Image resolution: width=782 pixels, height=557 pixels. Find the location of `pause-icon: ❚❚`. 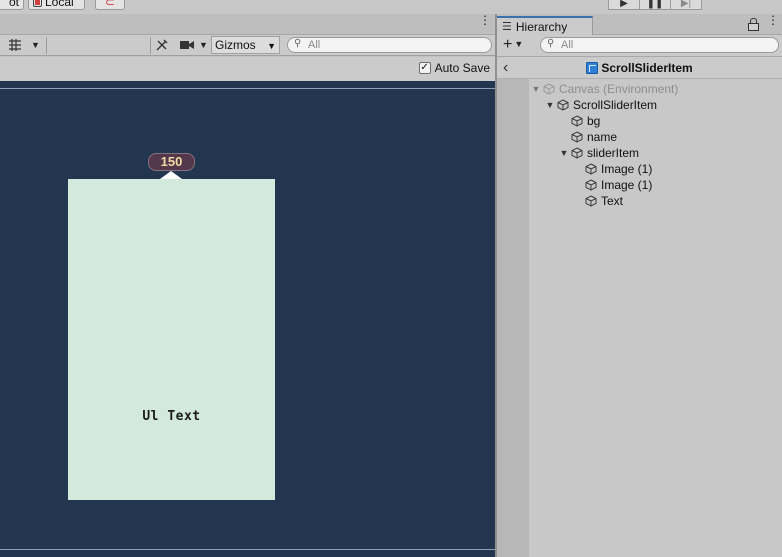

pause-icon: ❚❚ is located at coordinates (655, 4).